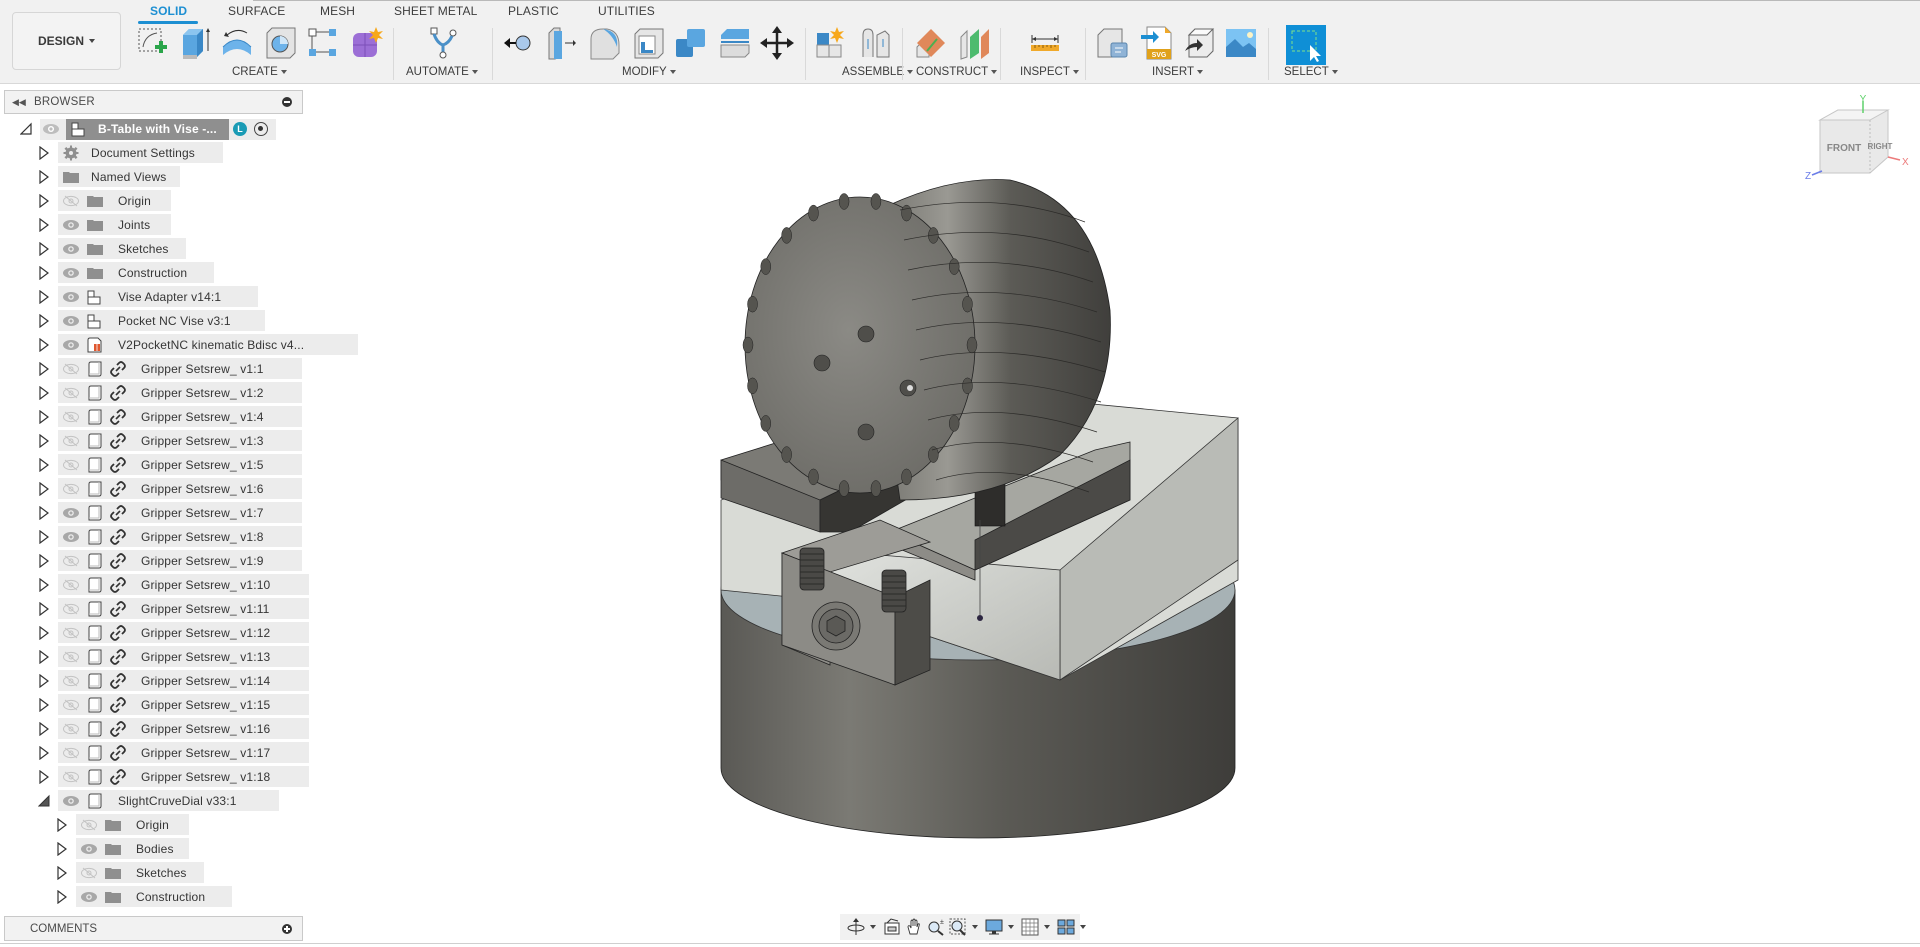  I want to click on split-body-button, so click(735, 43).